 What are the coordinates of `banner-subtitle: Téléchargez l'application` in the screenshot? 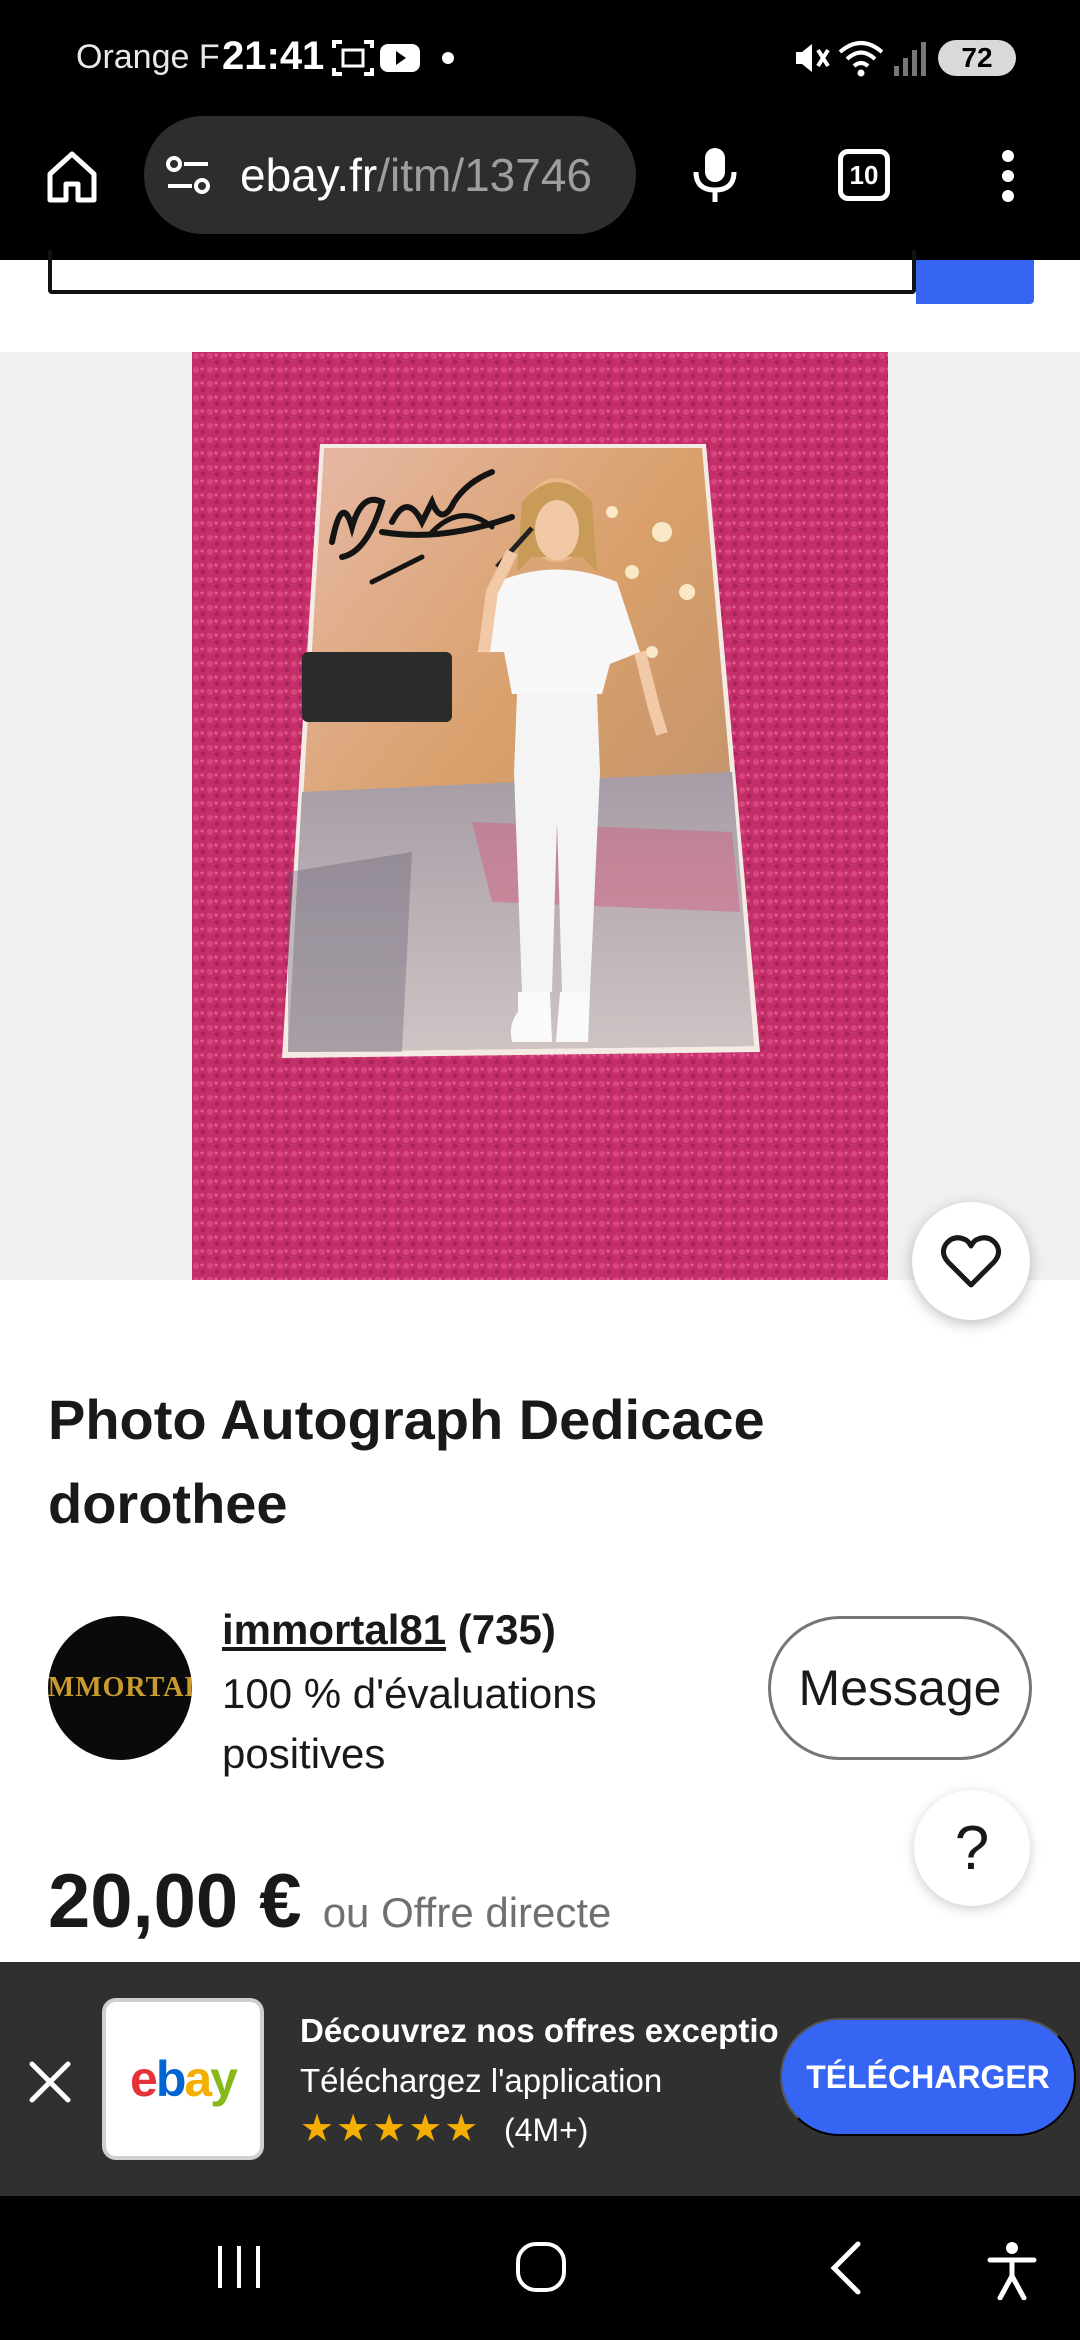 It's located at (481, 2080).